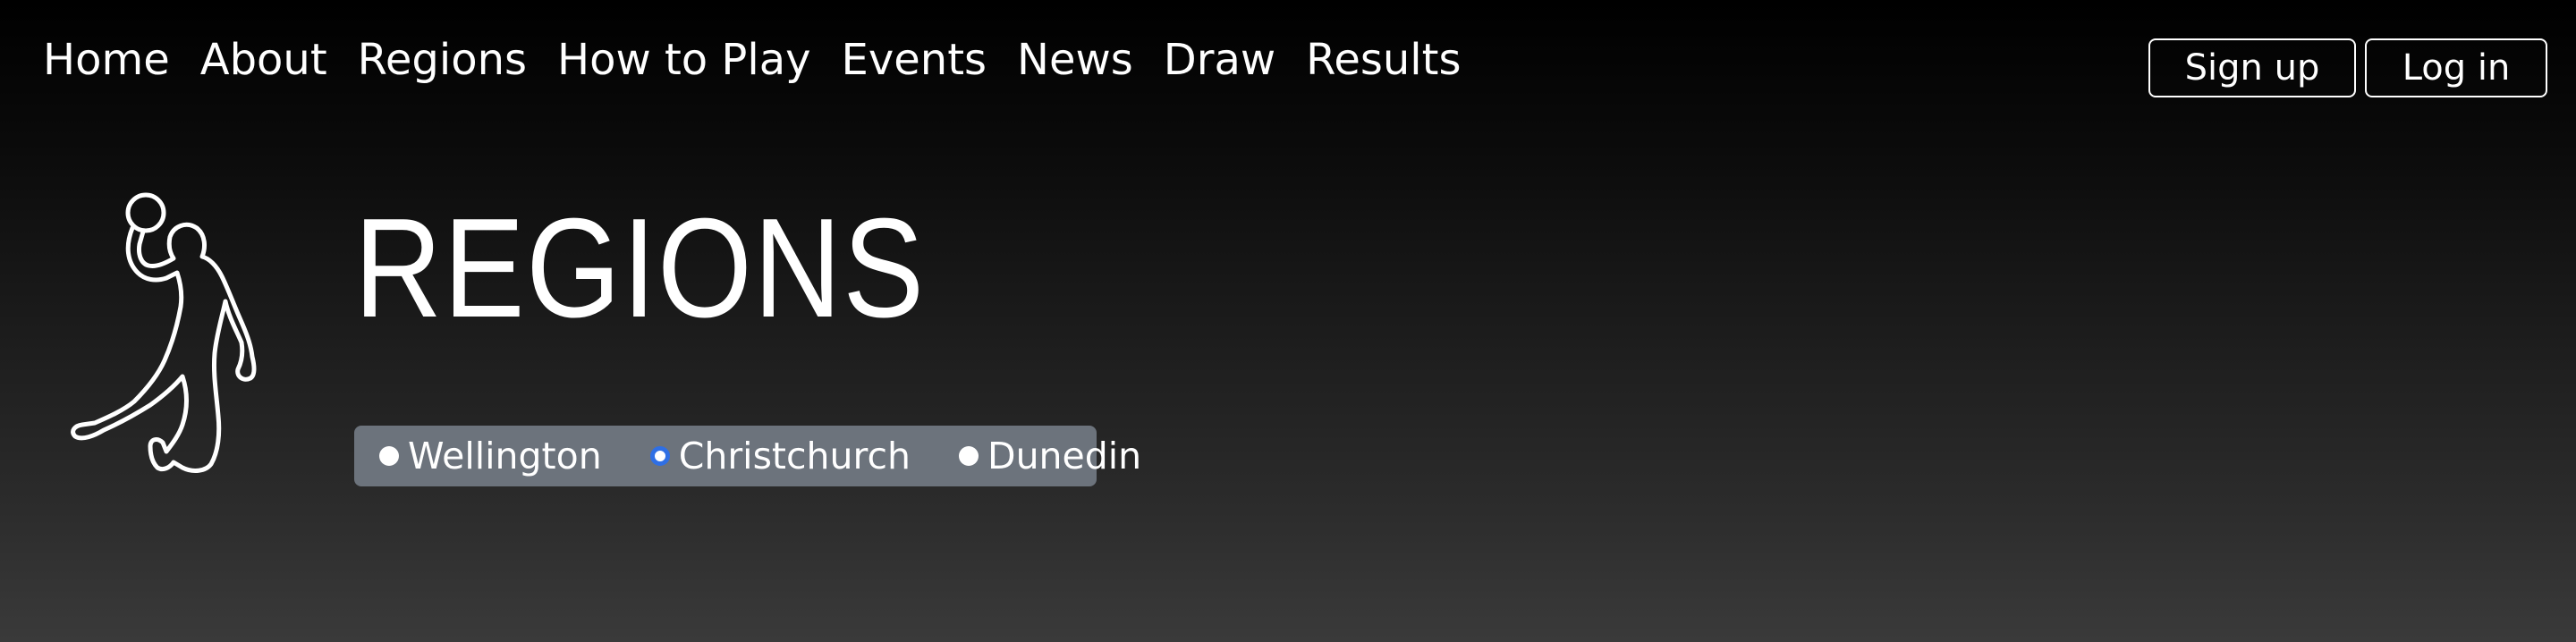  What do you see at coordinates (505, 456) in the screenshot?
I see `region-label: Wellington` at bounding box center [505, 456].